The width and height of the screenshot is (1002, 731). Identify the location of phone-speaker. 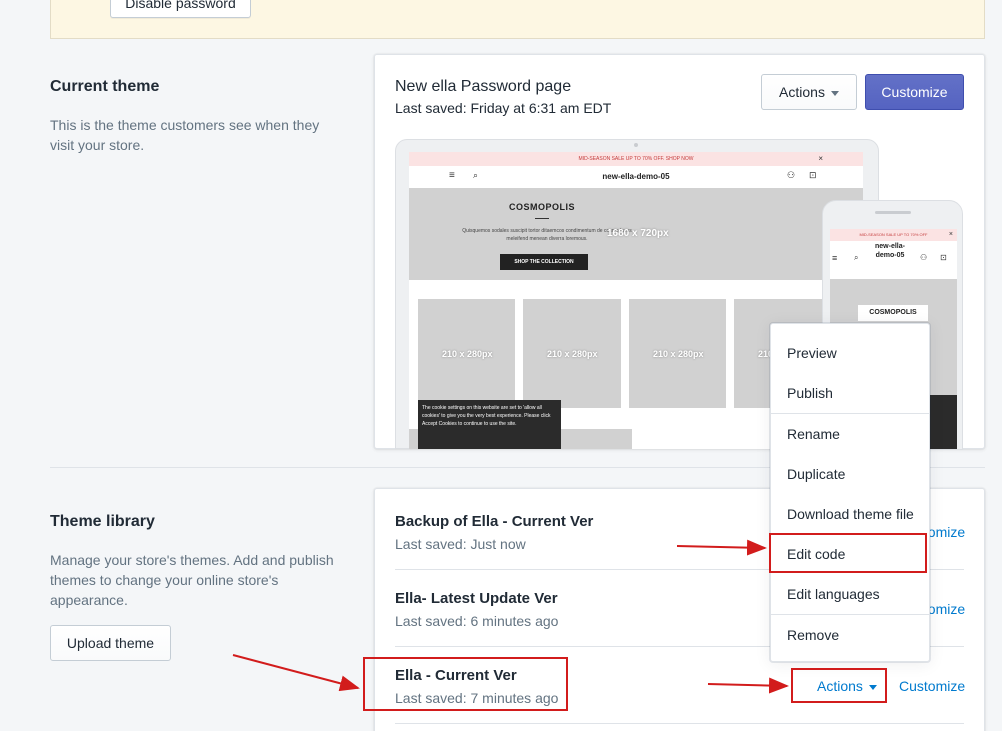
(893, 212).